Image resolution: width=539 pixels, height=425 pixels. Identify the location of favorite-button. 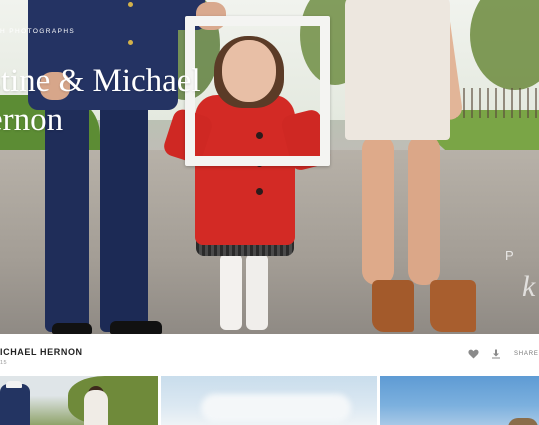
(473, 354).